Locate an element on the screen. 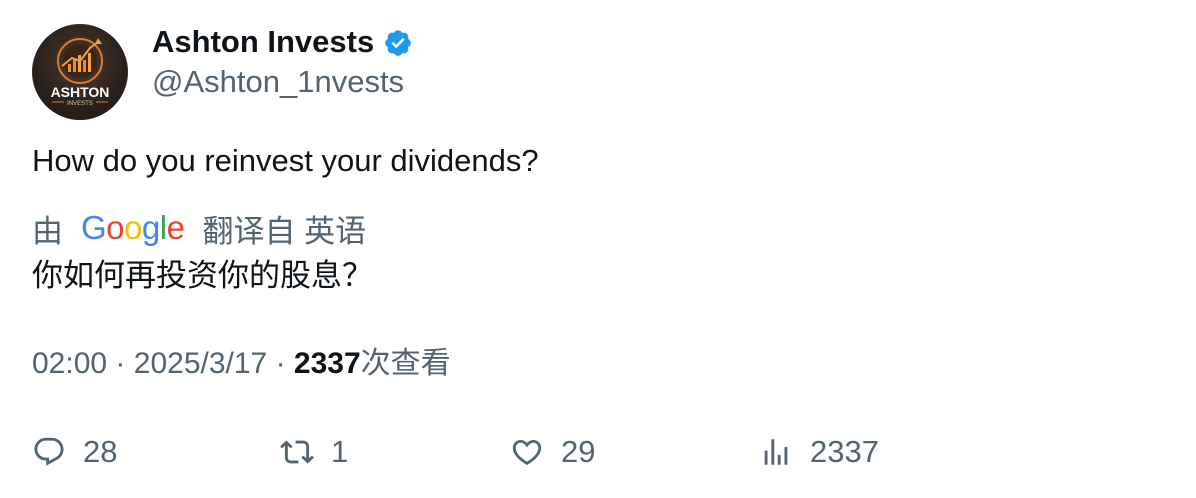 The width and height of the screenshot is (1196, 498). tweet-date: 2025/3/17 is located at coordinates (200, 363).